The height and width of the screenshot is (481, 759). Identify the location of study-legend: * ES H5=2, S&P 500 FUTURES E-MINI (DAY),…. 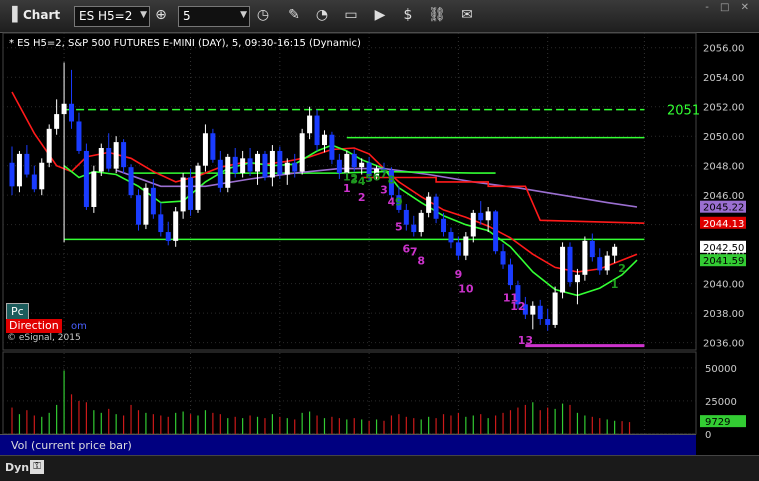
(185, 43).